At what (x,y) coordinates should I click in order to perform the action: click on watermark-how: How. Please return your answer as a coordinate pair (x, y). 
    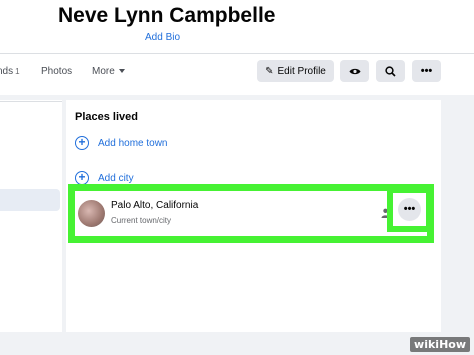
    Looking at the image, I should click on (452, 344).